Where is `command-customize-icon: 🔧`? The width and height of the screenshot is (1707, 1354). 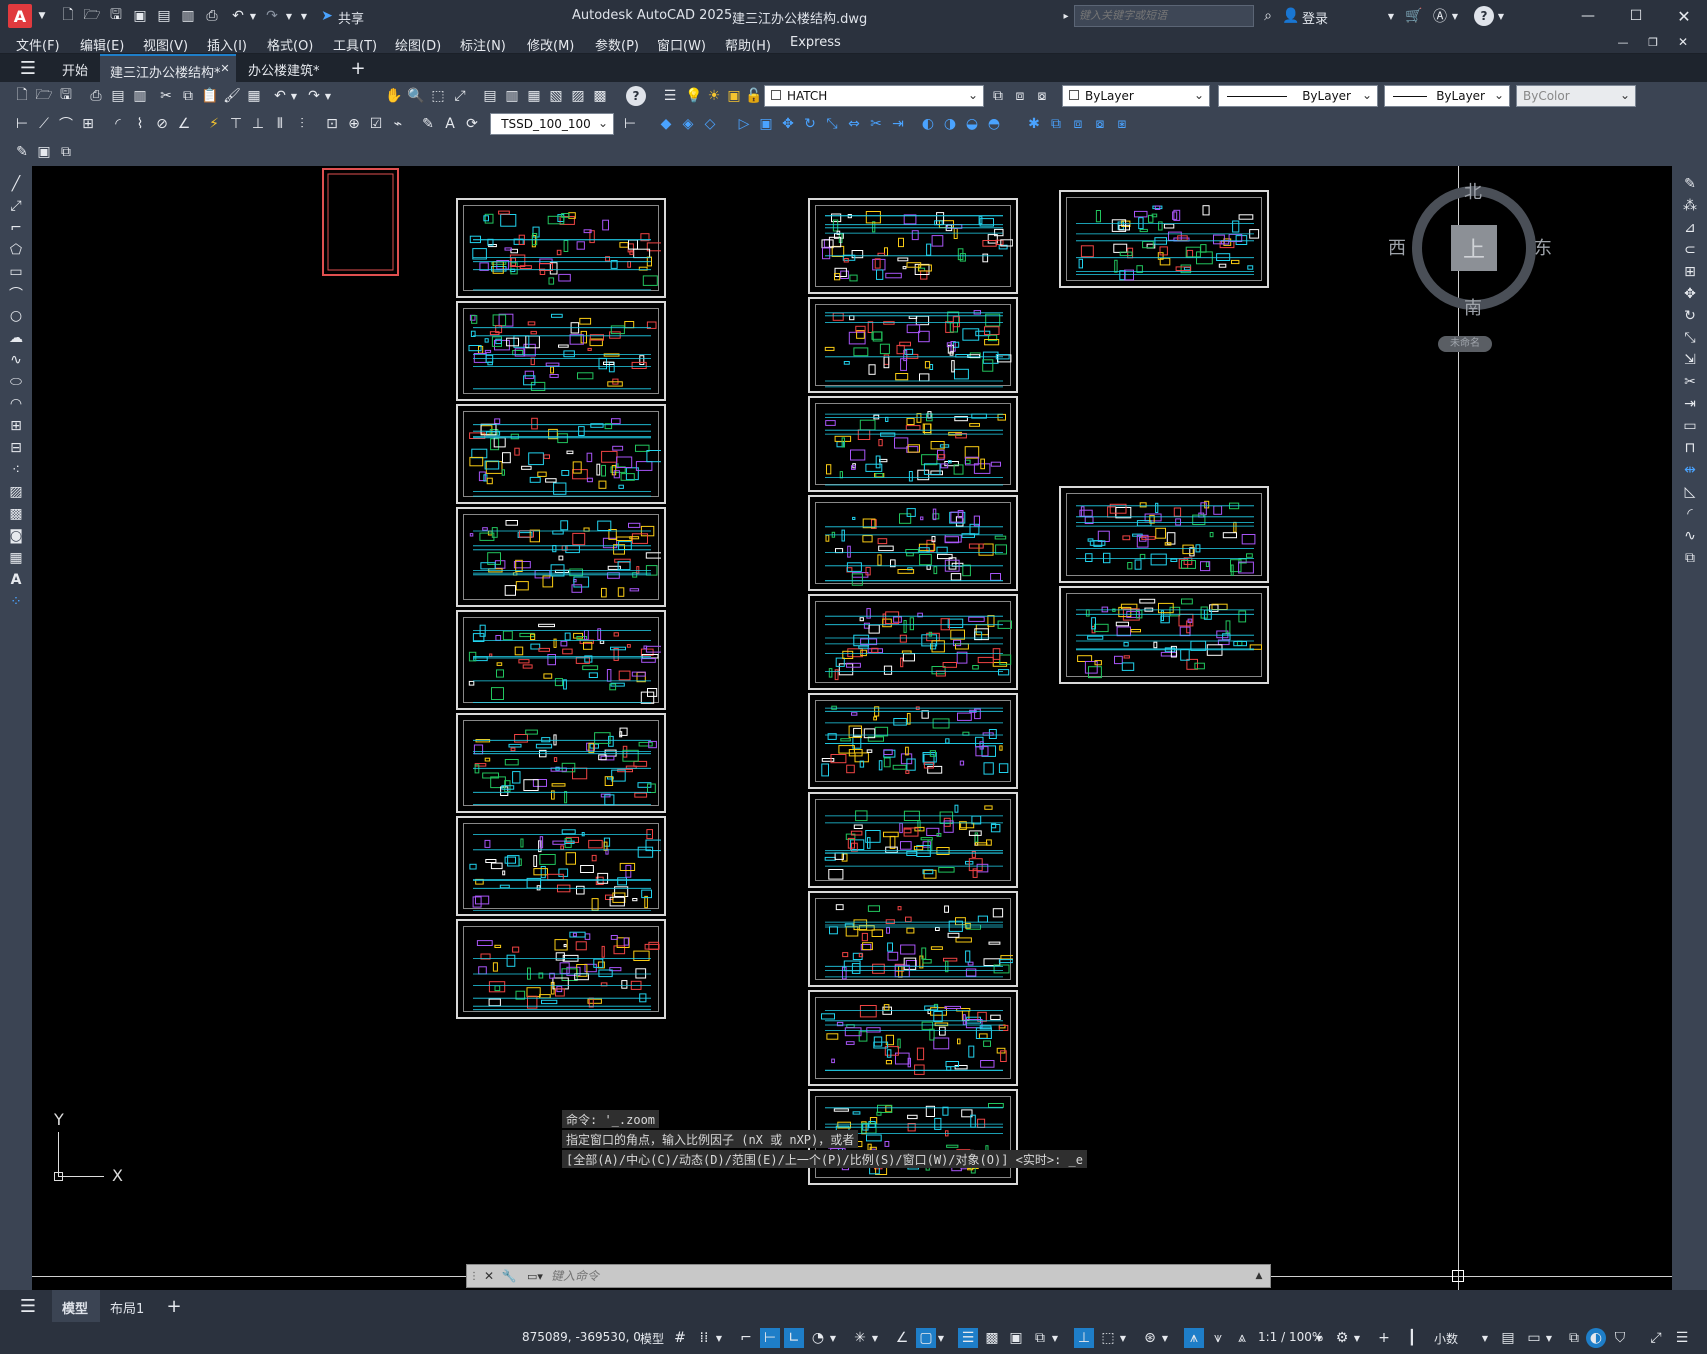
command-customize-icon: 🔧 is located at coordinates (509, 1276).